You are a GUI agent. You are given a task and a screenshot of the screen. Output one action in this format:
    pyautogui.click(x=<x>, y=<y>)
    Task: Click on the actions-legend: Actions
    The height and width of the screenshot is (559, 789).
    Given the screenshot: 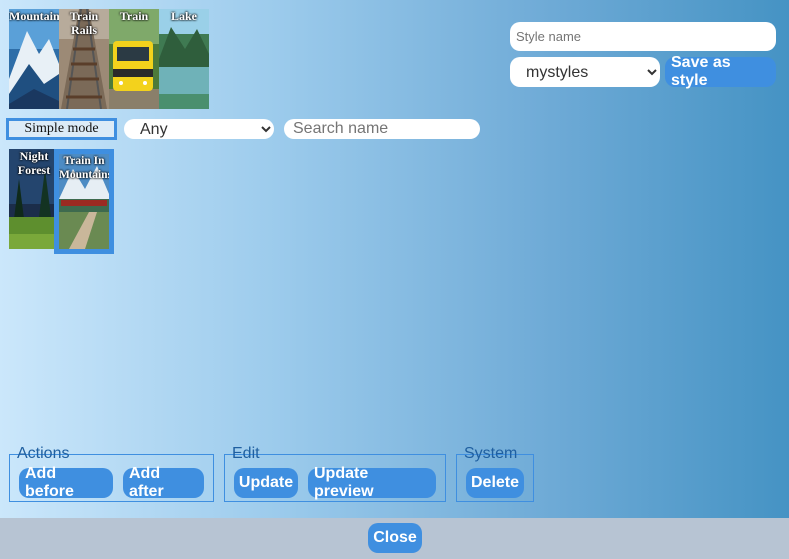 What is the action you would take?
    pyautogui.click(x=43, y=453)
    